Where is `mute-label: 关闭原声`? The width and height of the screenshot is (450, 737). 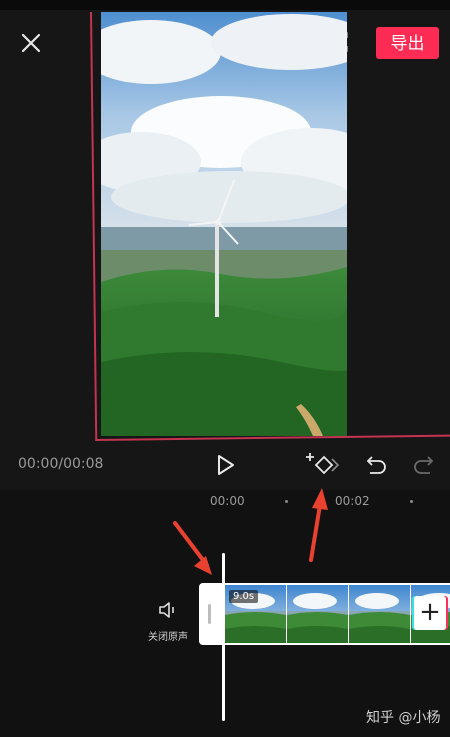 mute-label: 关闭原声 is located at coordinates (168, 637).